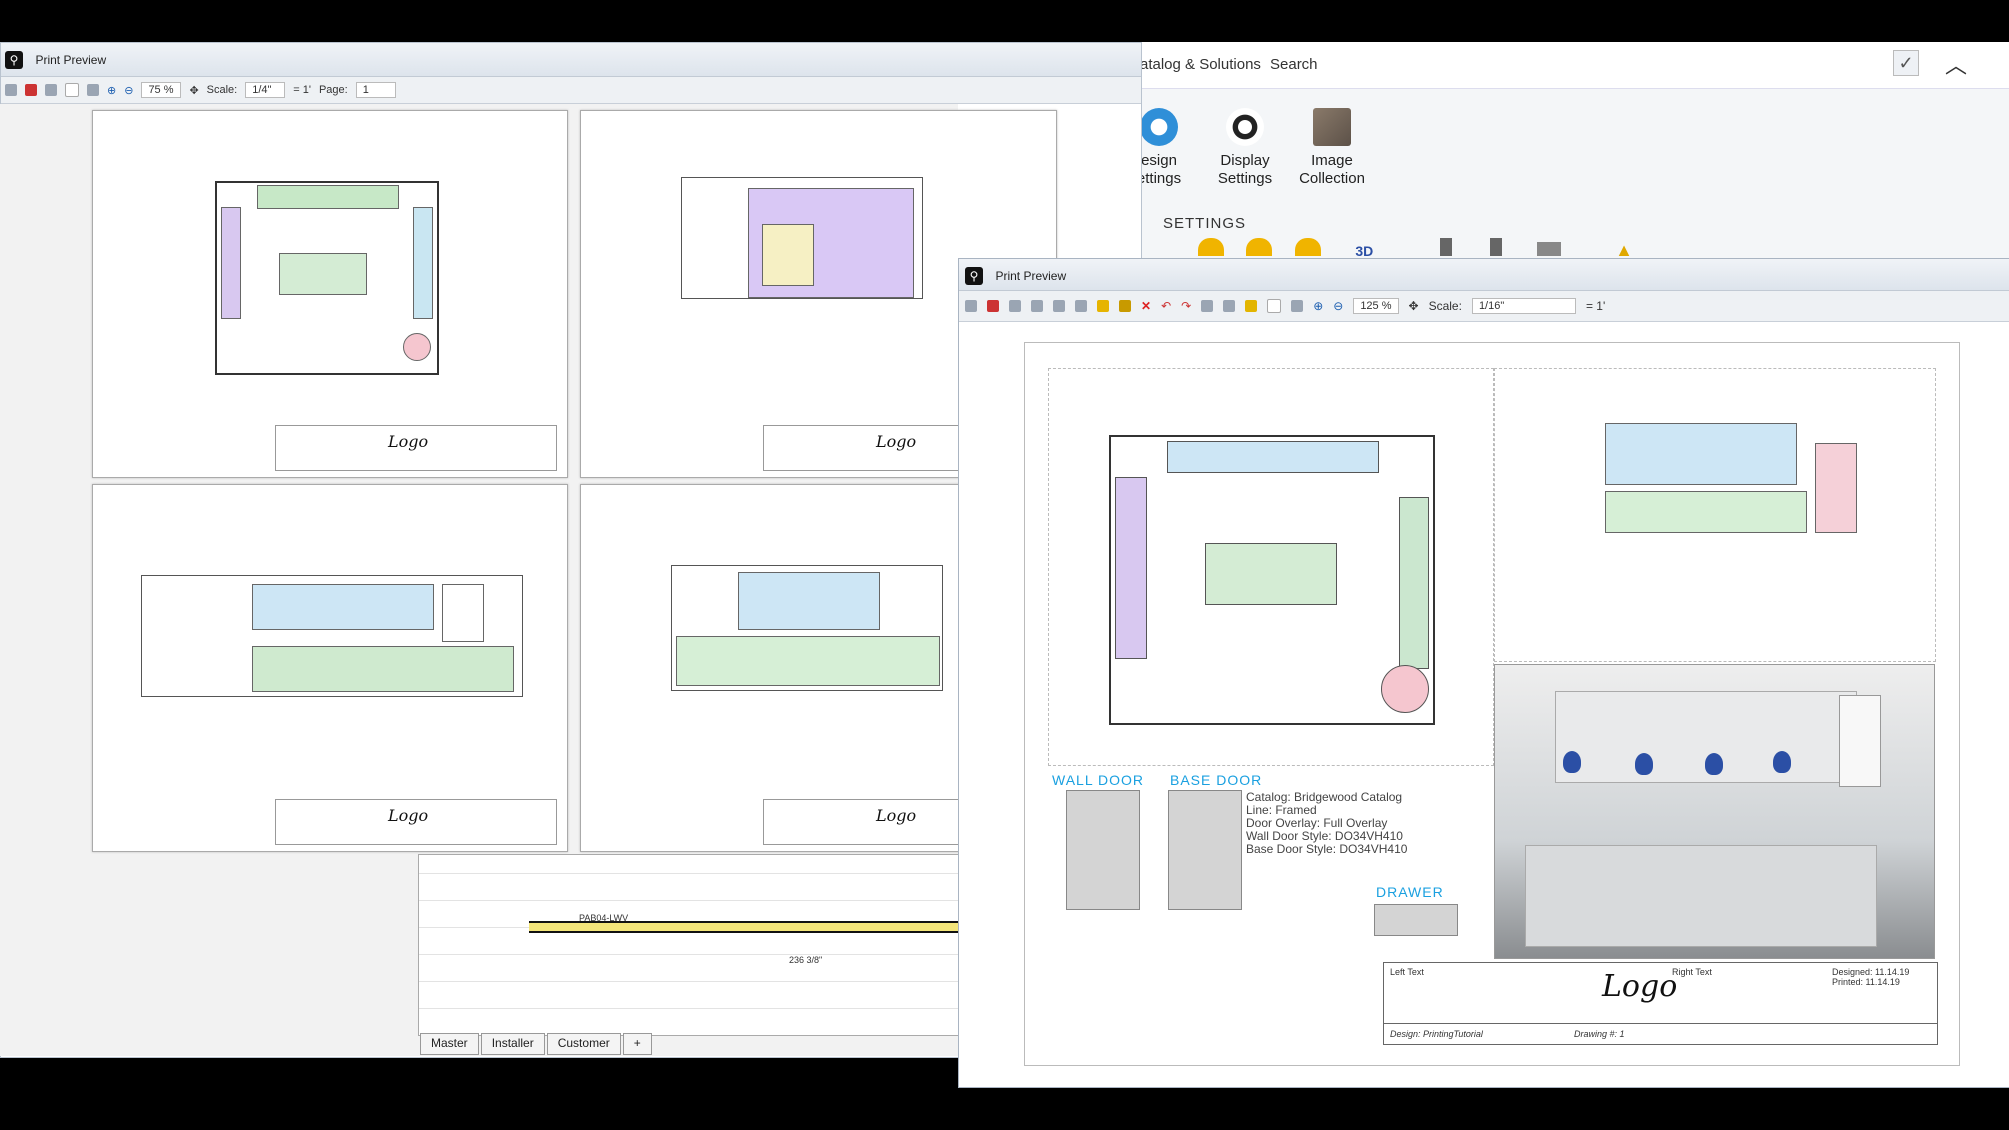 Image resolution: width=2009 pixels, height=1130 pixels. Describe the element at coordinates (1081, 306) in the screenshot. I see `layout-icon` at that location.